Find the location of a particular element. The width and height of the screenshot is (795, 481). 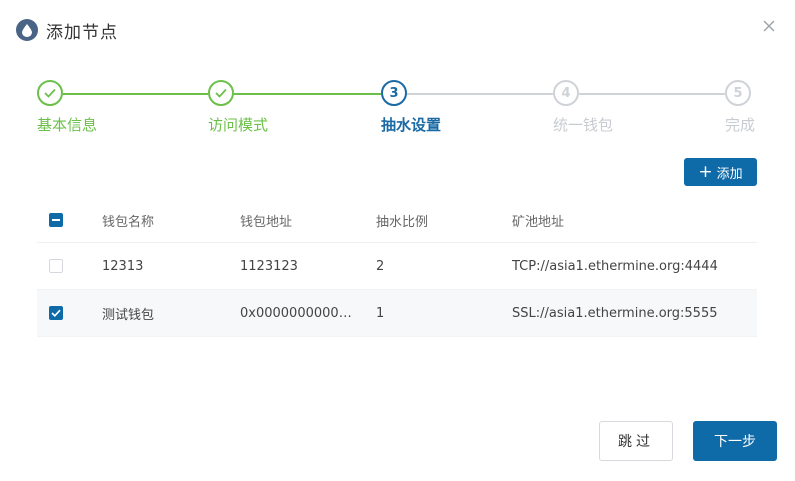

step-label: 基本信息 is located at coordinates (67, 125).